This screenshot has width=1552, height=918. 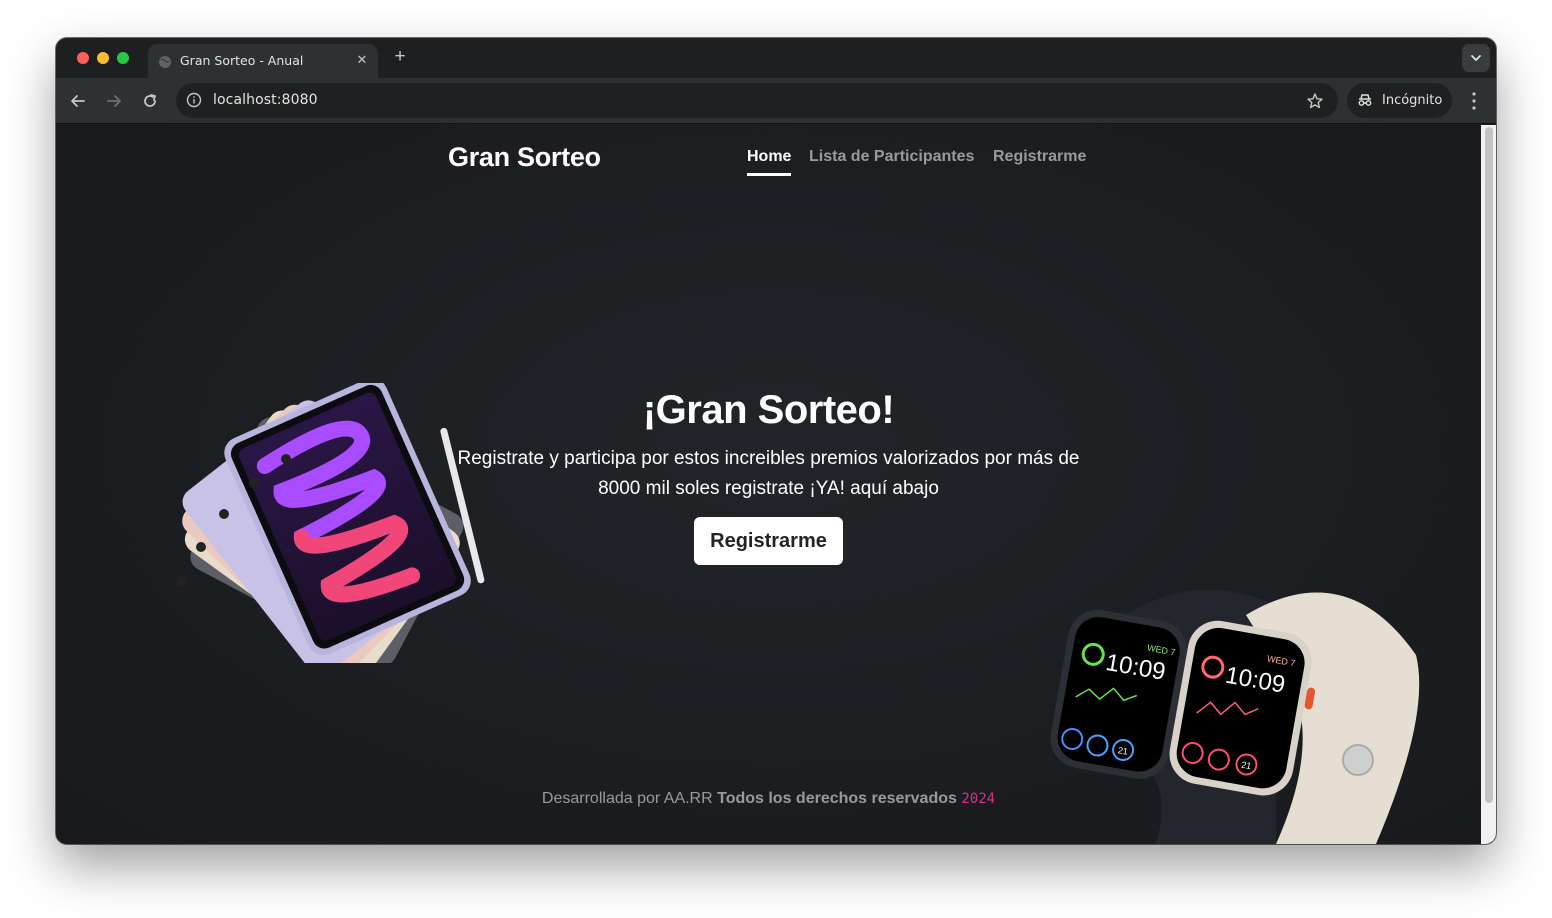 What do you see at coordinates (769, 162) in the screenshot?
I see `nav-link-home: Home` at bounding box center [769, 162].